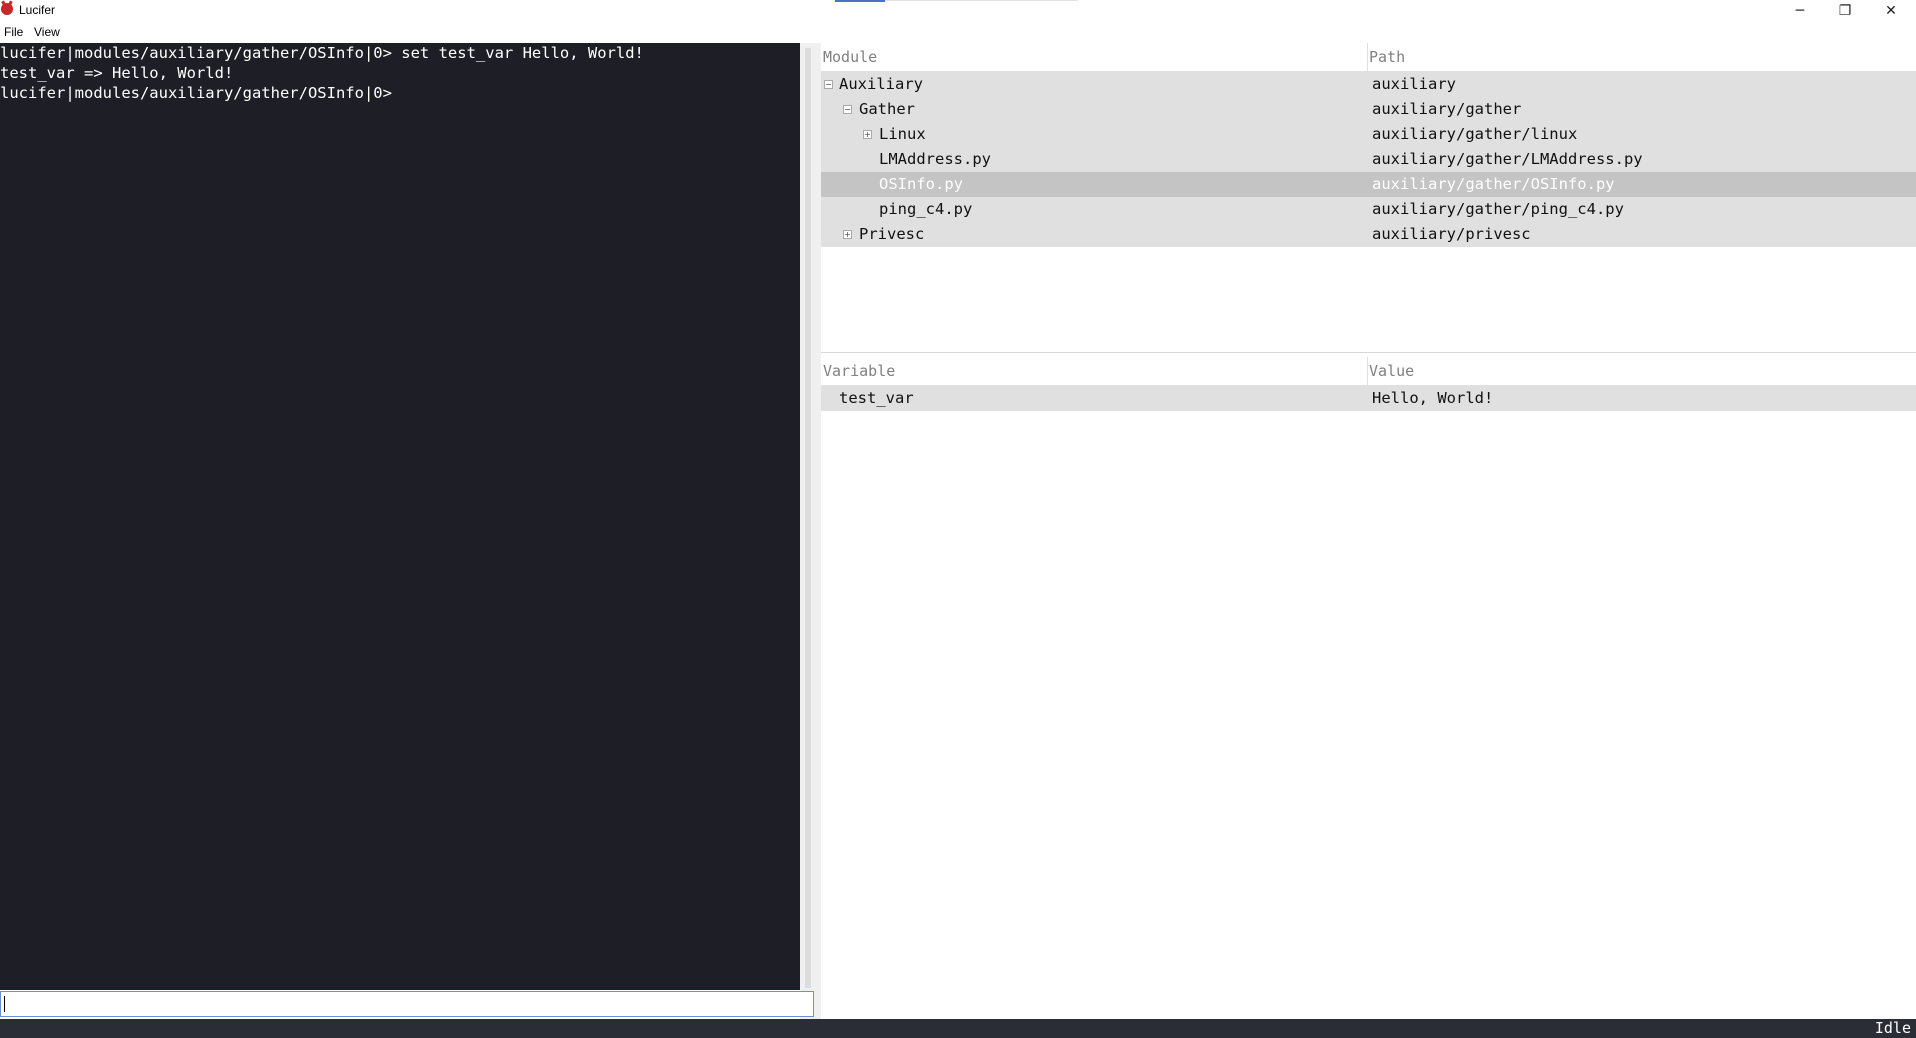  I want to click on module-path: auxiliary, so click(1414, 84).